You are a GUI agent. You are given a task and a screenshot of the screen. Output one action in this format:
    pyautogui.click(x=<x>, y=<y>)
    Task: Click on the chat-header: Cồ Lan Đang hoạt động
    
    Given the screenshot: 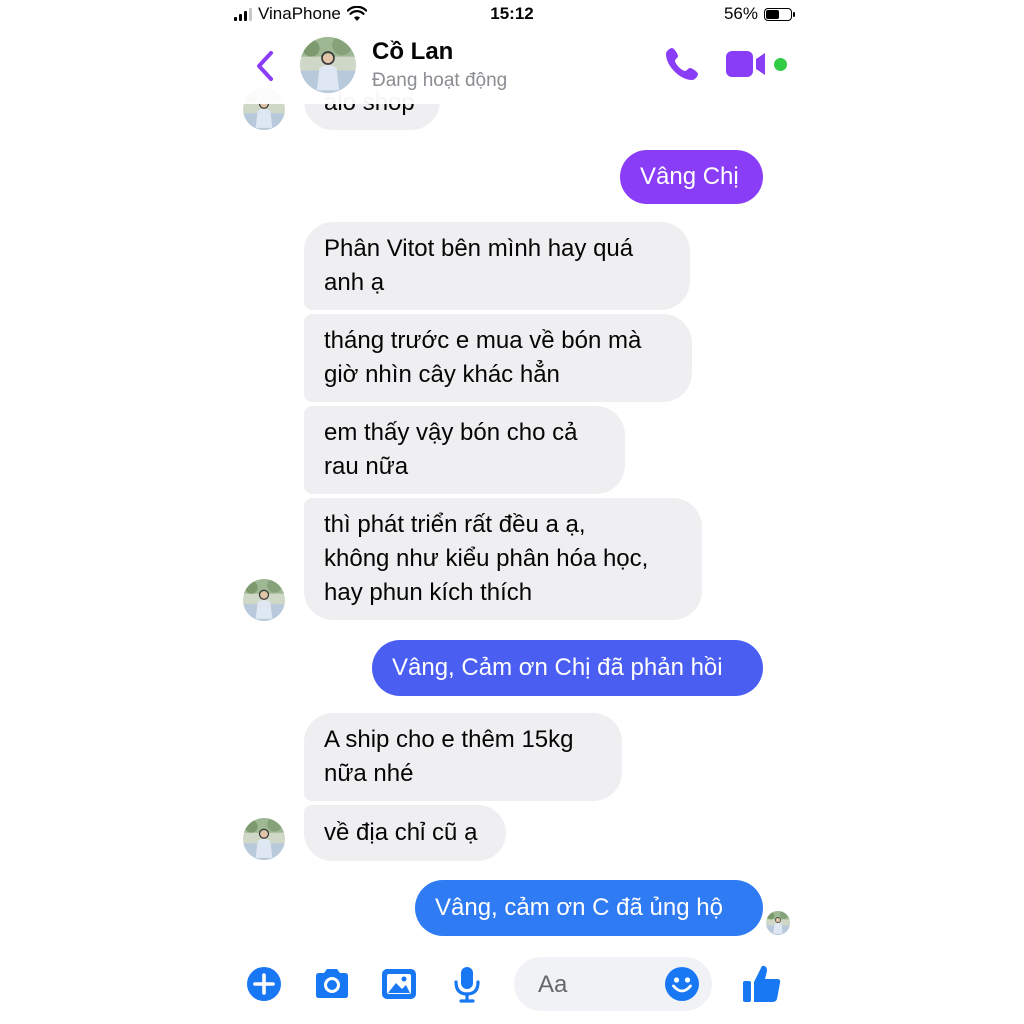 What is the action you would take?
    pyautogui.click(x=512, y=67)
    